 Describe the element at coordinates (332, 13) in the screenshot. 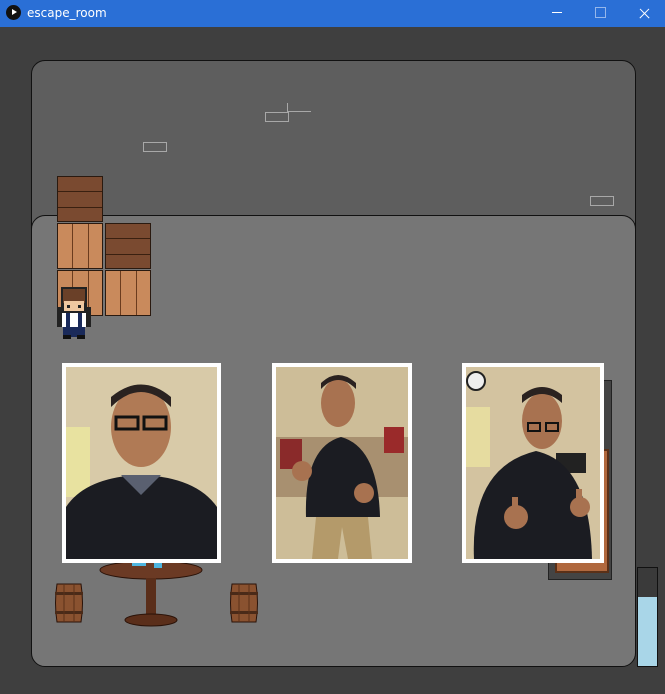

I see `title-bar: escape_room` at that location.